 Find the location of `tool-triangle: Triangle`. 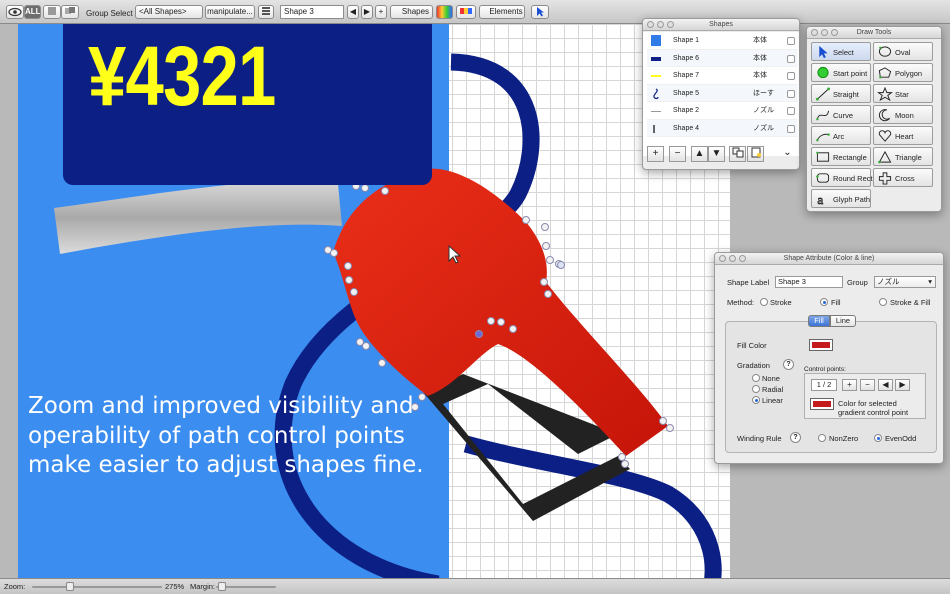

tool-triangle: Triangle is located at coordinates (903, 156).